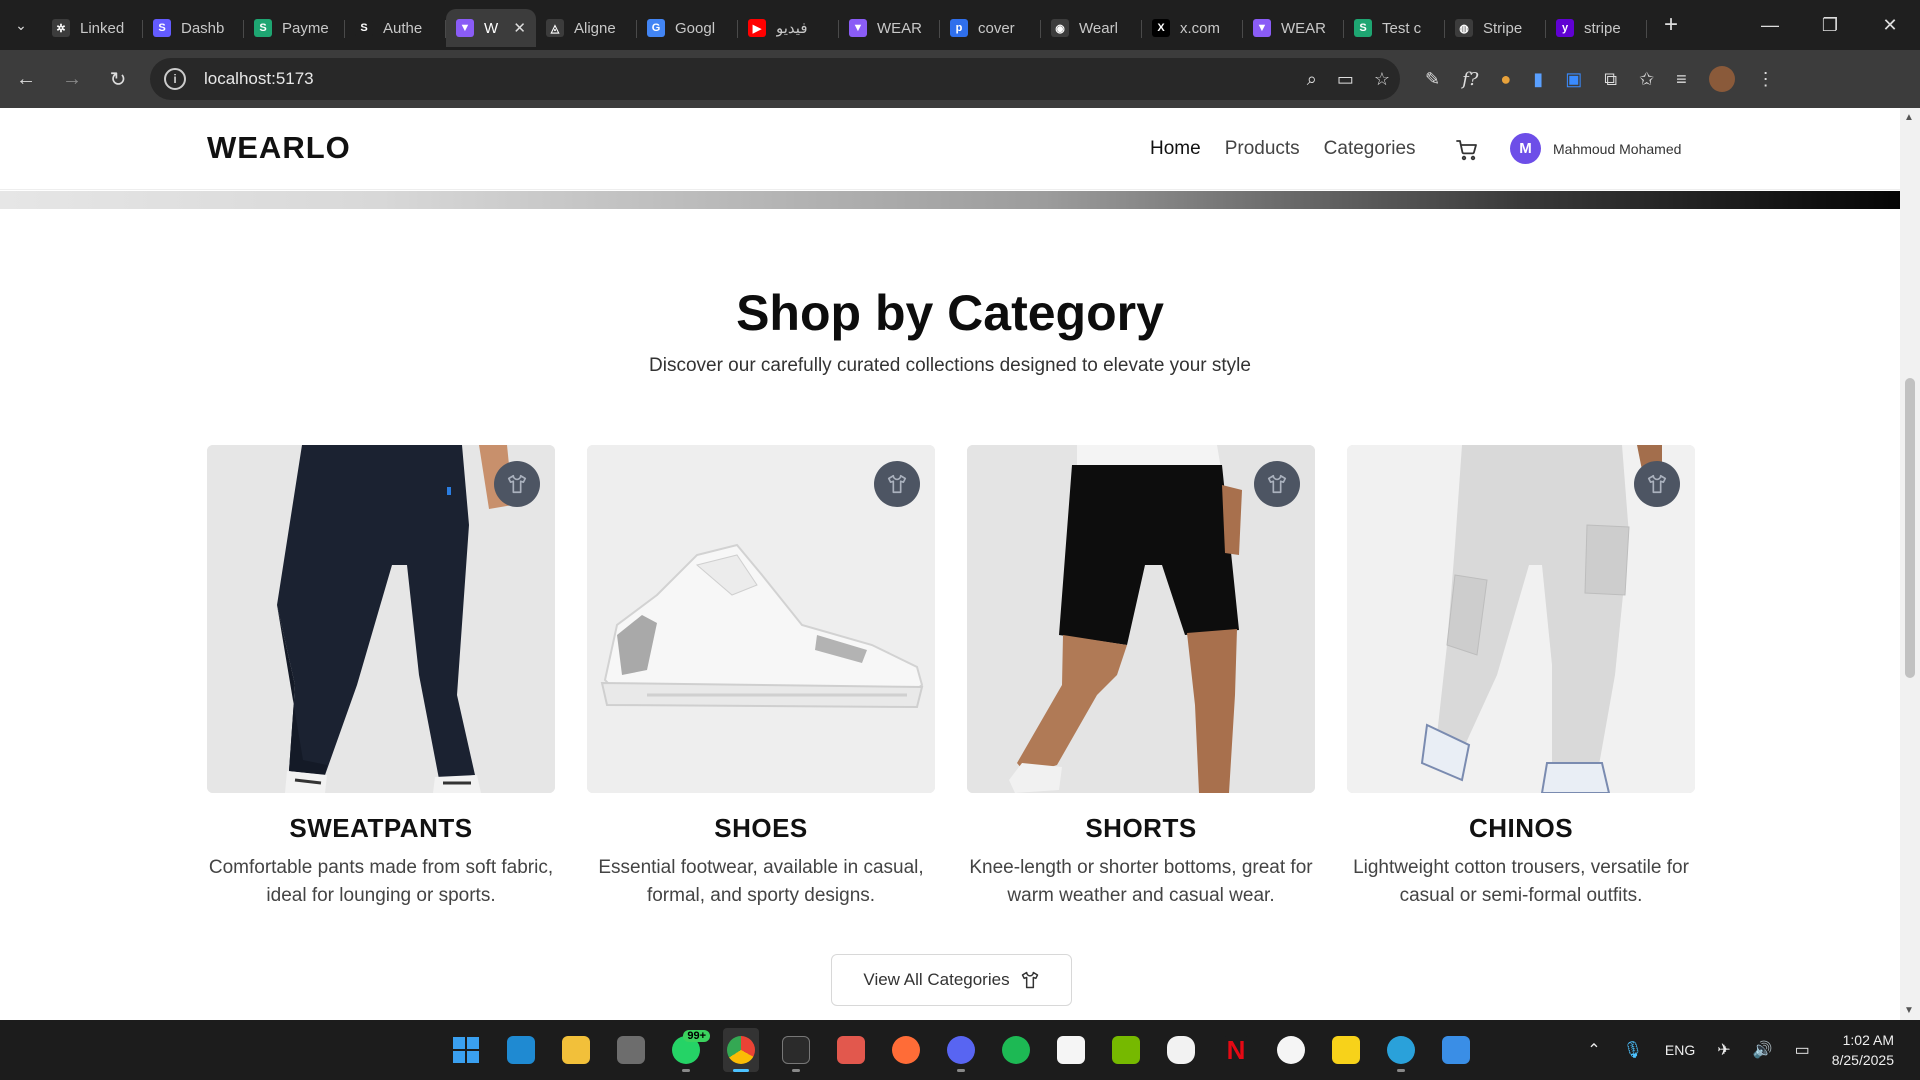  Describe the element at coordinates (687, 28) in the screenshot. I see `browser-tab: G Googl` at that location.